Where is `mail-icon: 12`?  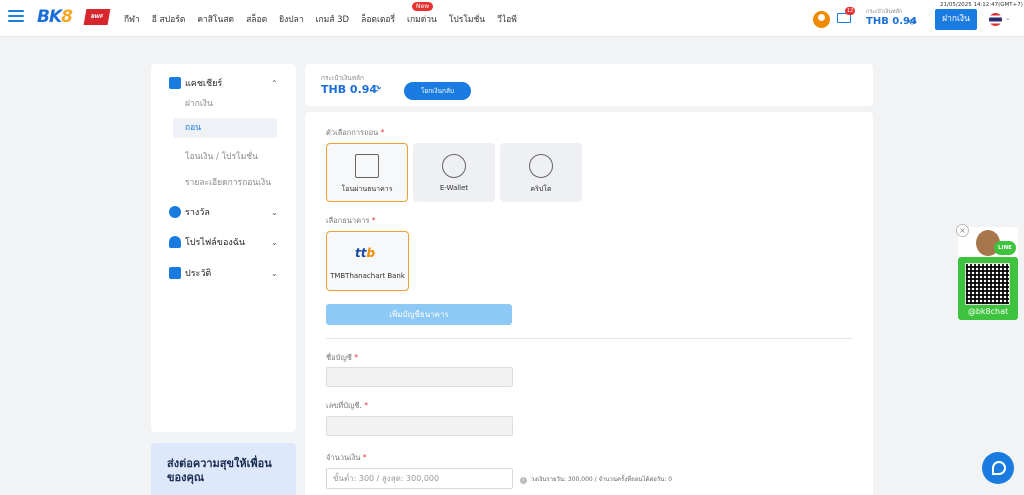 mail-icon: 12 is located at coordinates (846, 15).